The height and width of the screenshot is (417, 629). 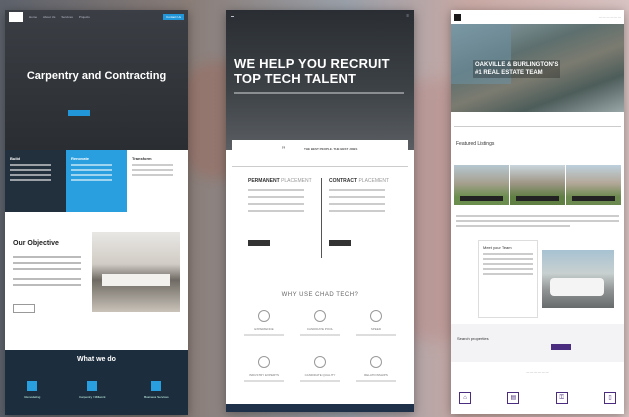 What do you see at coordinates (264, 362) in the screenshot?
I see `star-icon` at bounding box center [264, 362].